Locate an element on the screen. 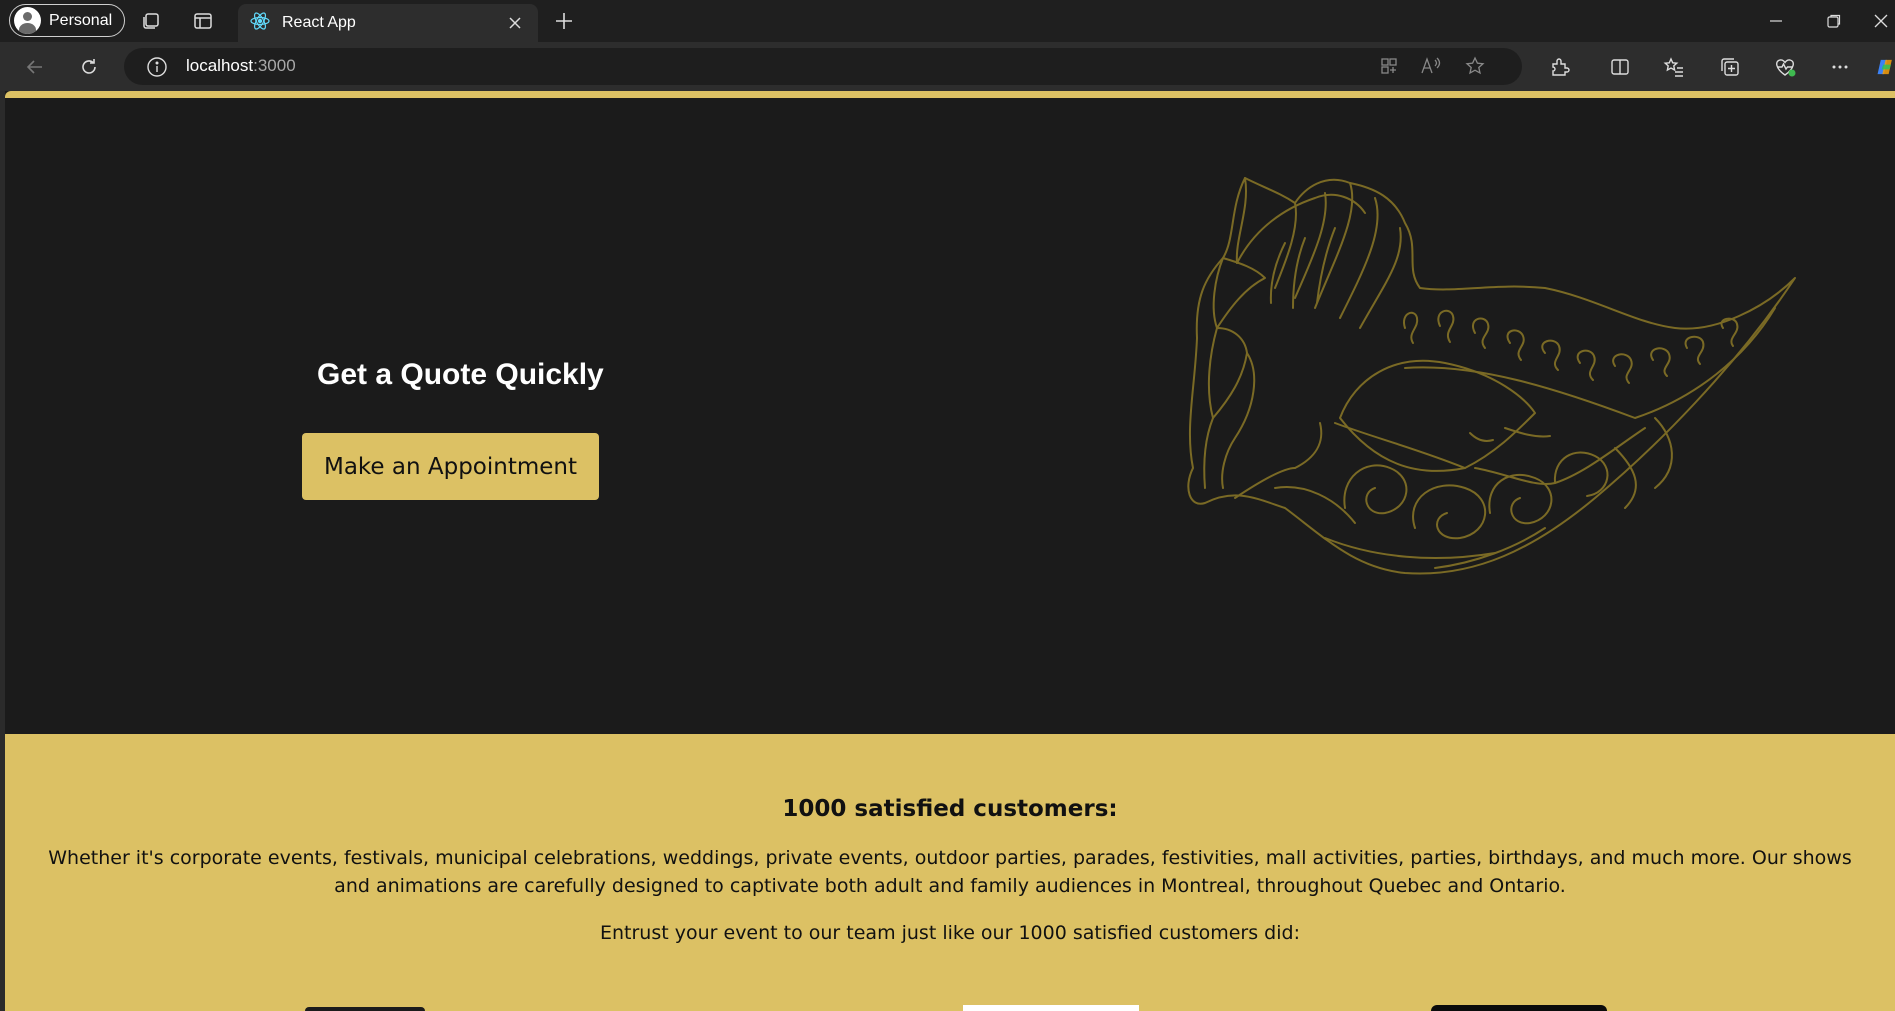  profile-button: Personal is located at coordinates (67, 20).